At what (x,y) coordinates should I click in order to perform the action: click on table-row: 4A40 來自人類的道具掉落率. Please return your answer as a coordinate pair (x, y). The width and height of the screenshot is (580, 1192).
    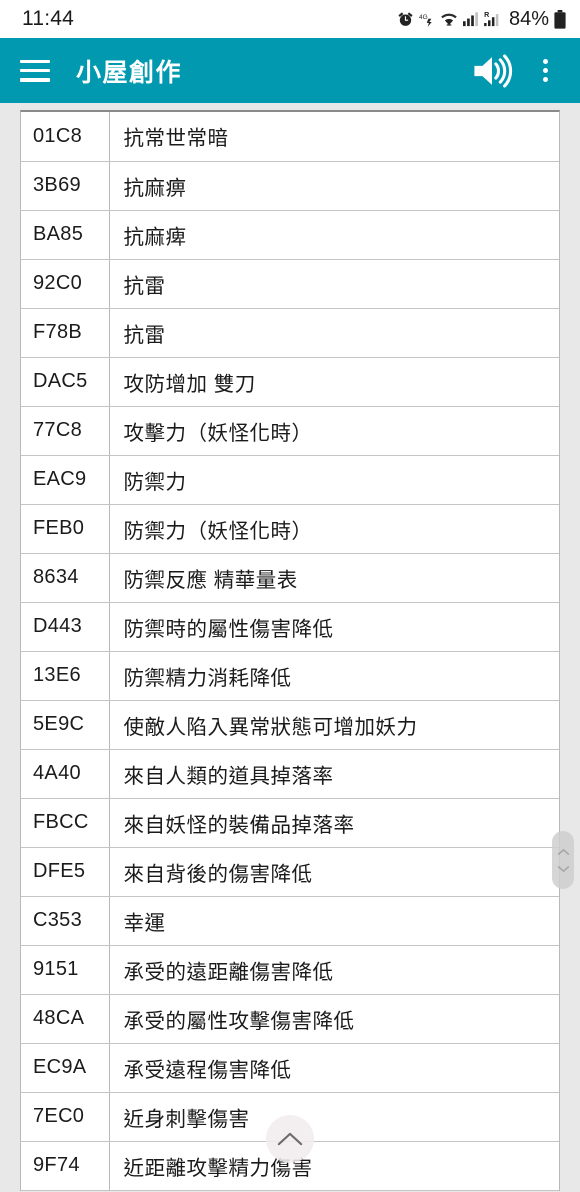
    Looking at the image, I should click on (290, 774).